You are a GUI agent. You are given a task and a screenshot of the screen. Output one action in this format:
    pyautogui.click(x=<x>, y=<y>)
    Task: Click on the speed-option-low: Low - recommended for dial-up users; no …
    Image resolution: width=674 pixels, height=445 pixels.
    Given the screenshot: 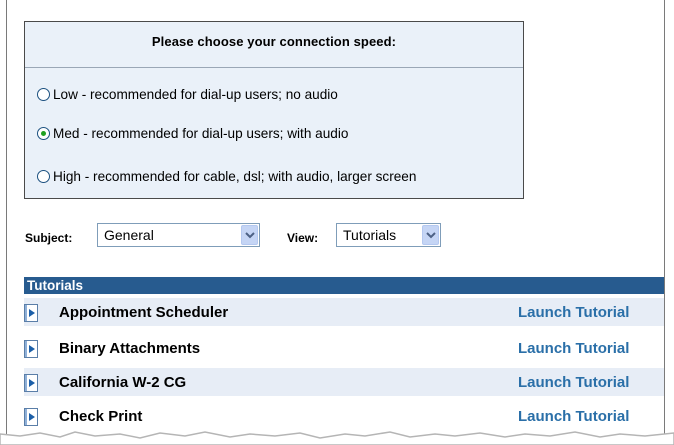 What is the action you would take?
    pyautogui.click(x=187, y=94)
    